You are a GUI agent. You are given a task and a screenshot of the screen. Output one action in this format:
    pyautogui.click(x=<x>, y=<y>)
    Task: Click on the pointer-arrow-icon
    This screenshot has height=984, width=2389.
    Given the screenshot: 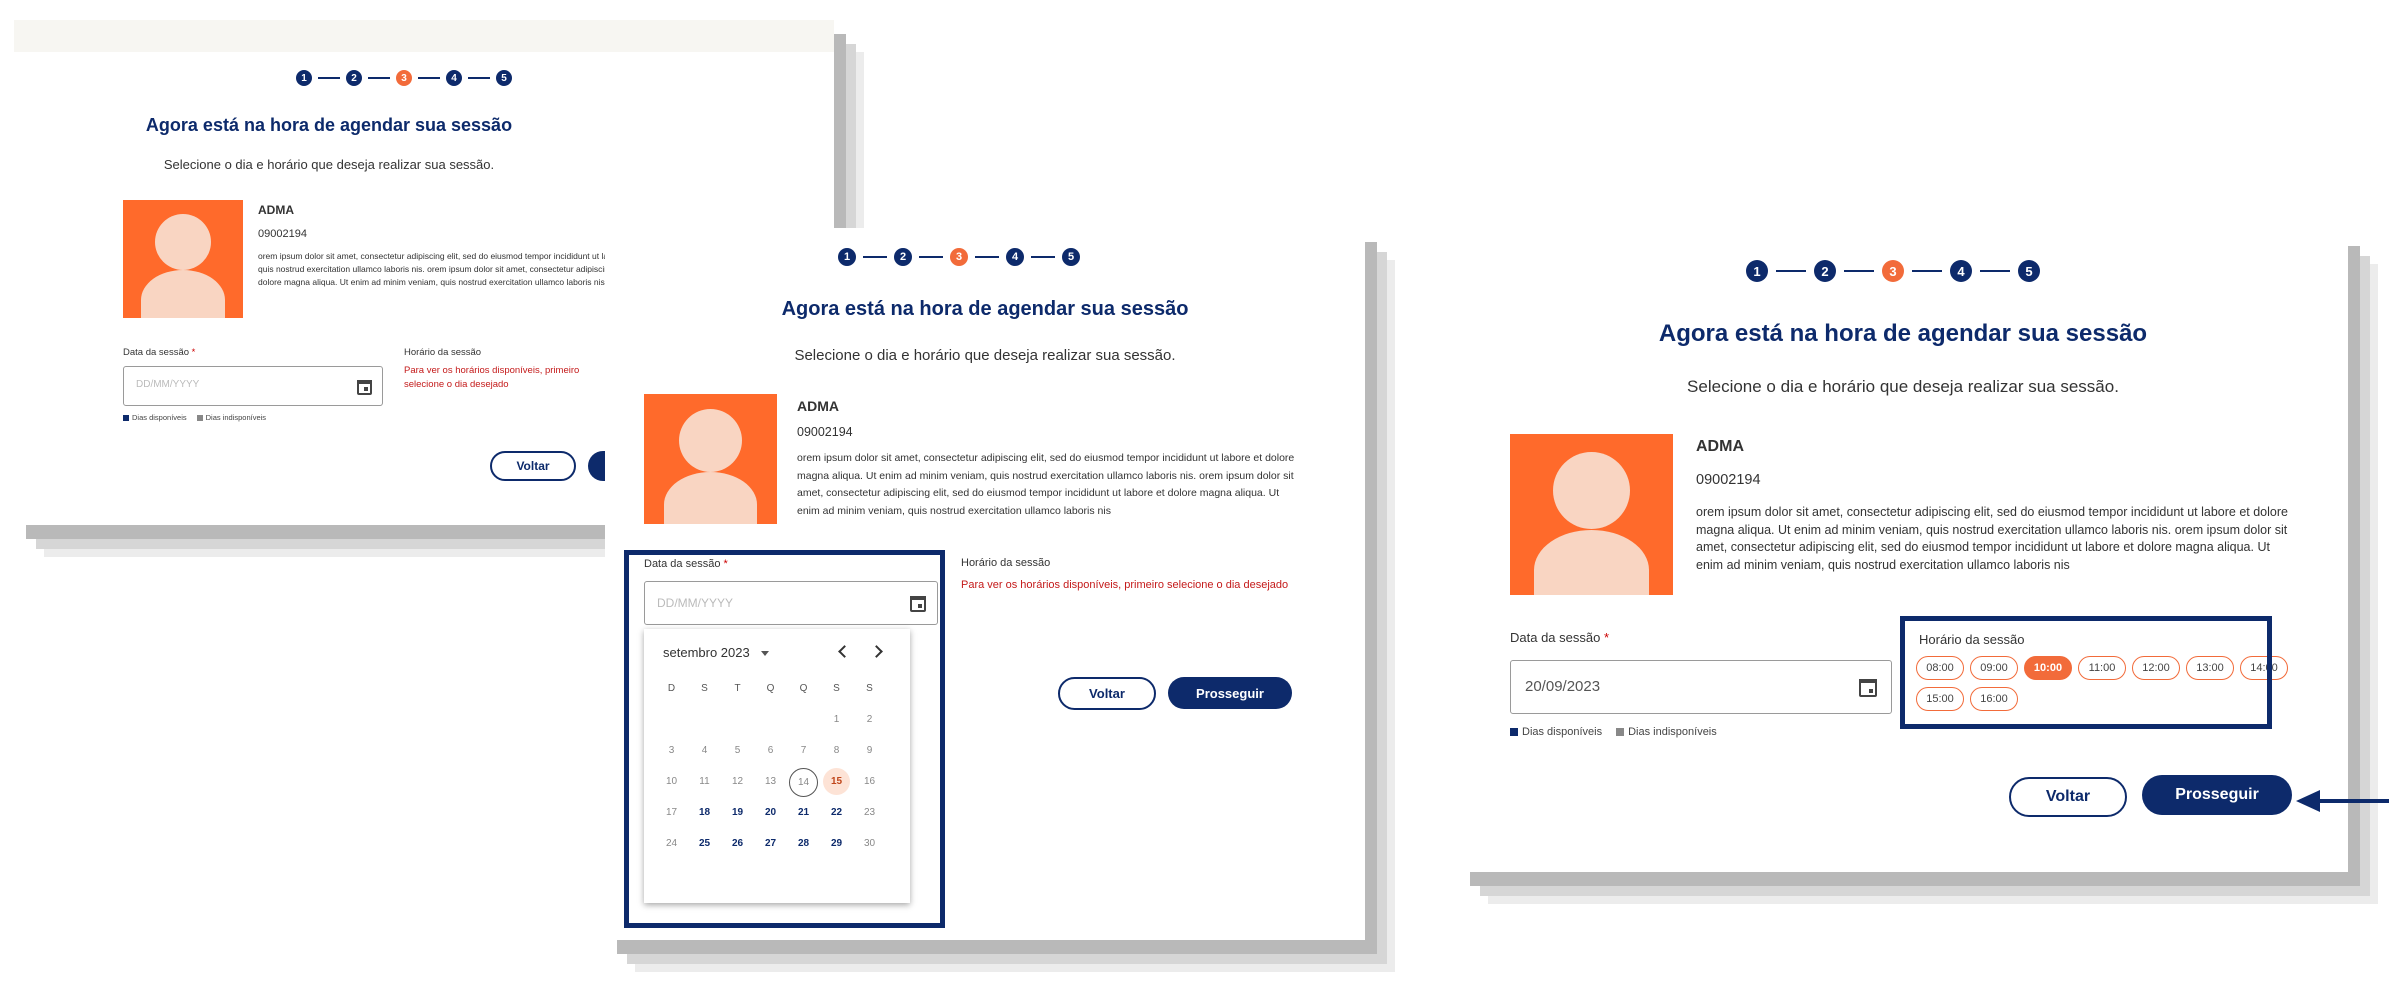 What is the action you would take?
    pyautogui.click(x=2342, y=801)
    